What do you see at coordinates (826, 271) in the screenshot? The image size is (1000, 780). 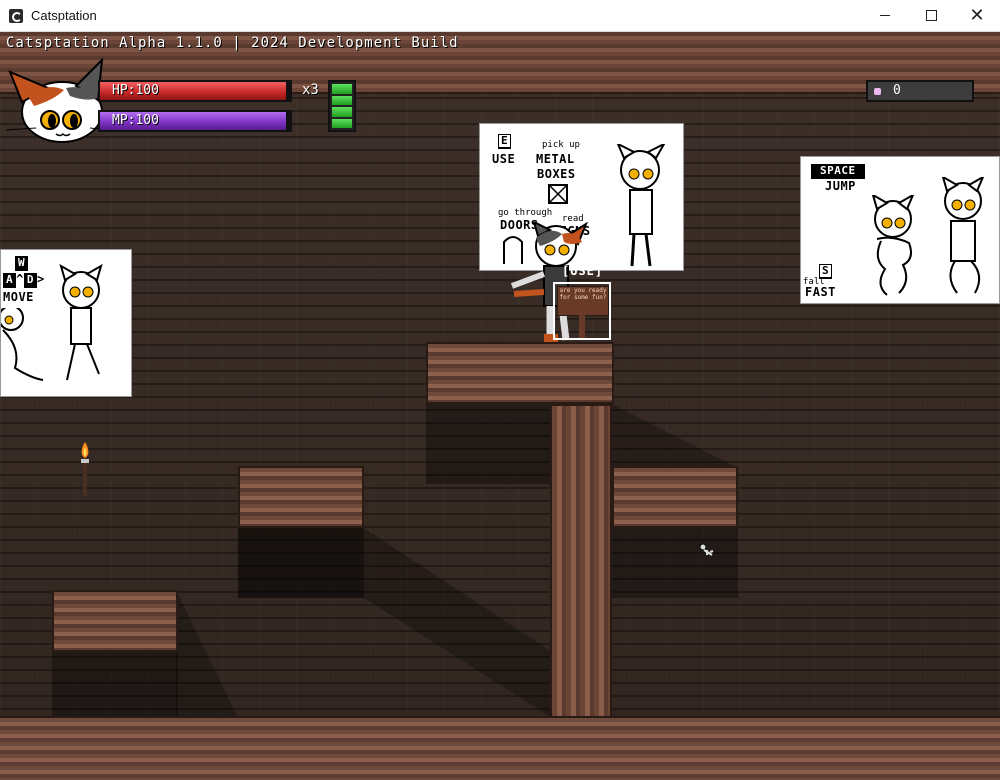 I see `key-s: S` at bounding box center [826, 271].